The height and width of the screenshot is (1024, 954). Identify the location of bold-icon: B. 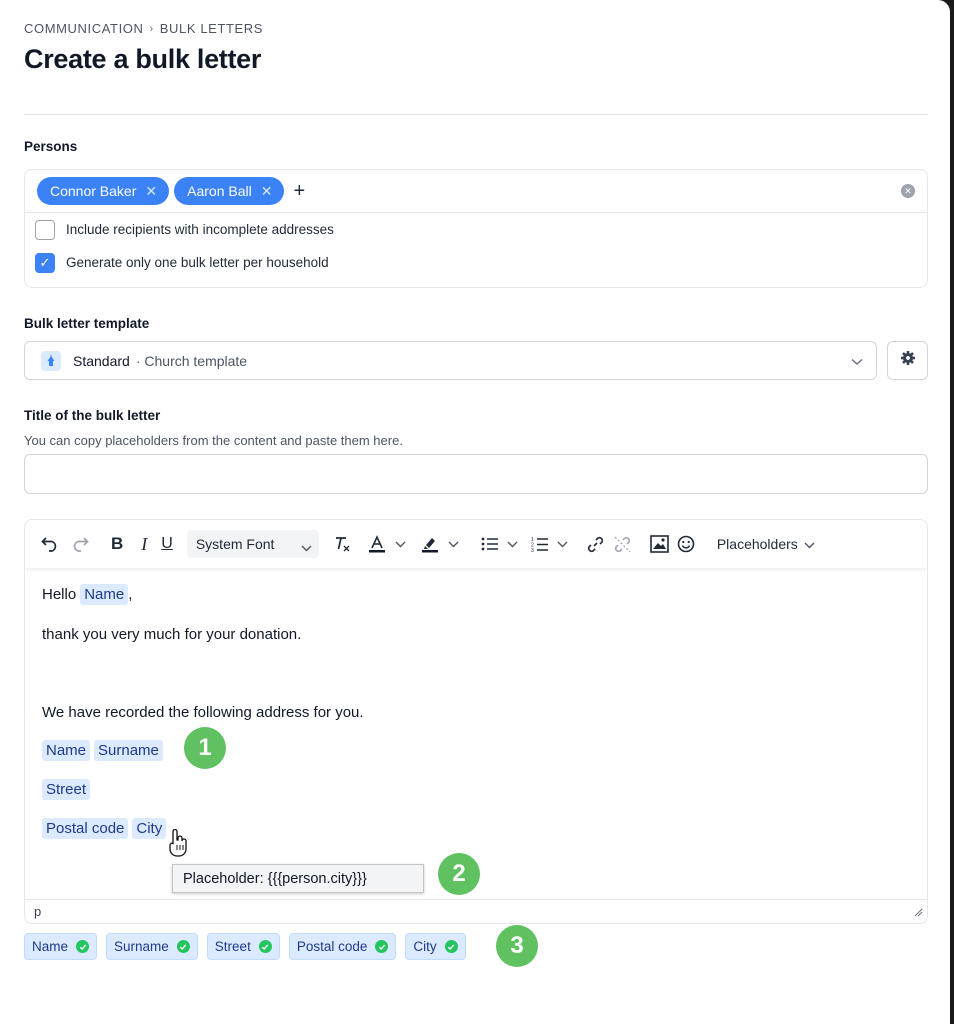
(117, 544).